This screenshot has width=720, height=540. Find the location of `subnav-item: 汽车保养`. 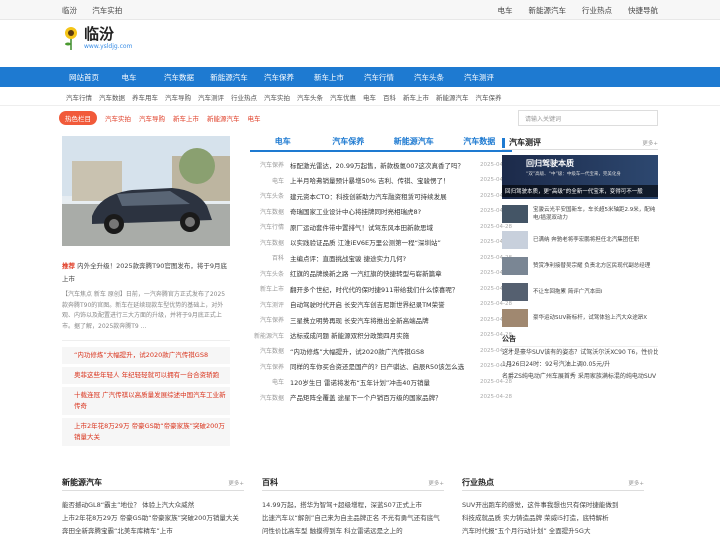

subnav-item: 汽车保养 is located at coordinates (489, 97).